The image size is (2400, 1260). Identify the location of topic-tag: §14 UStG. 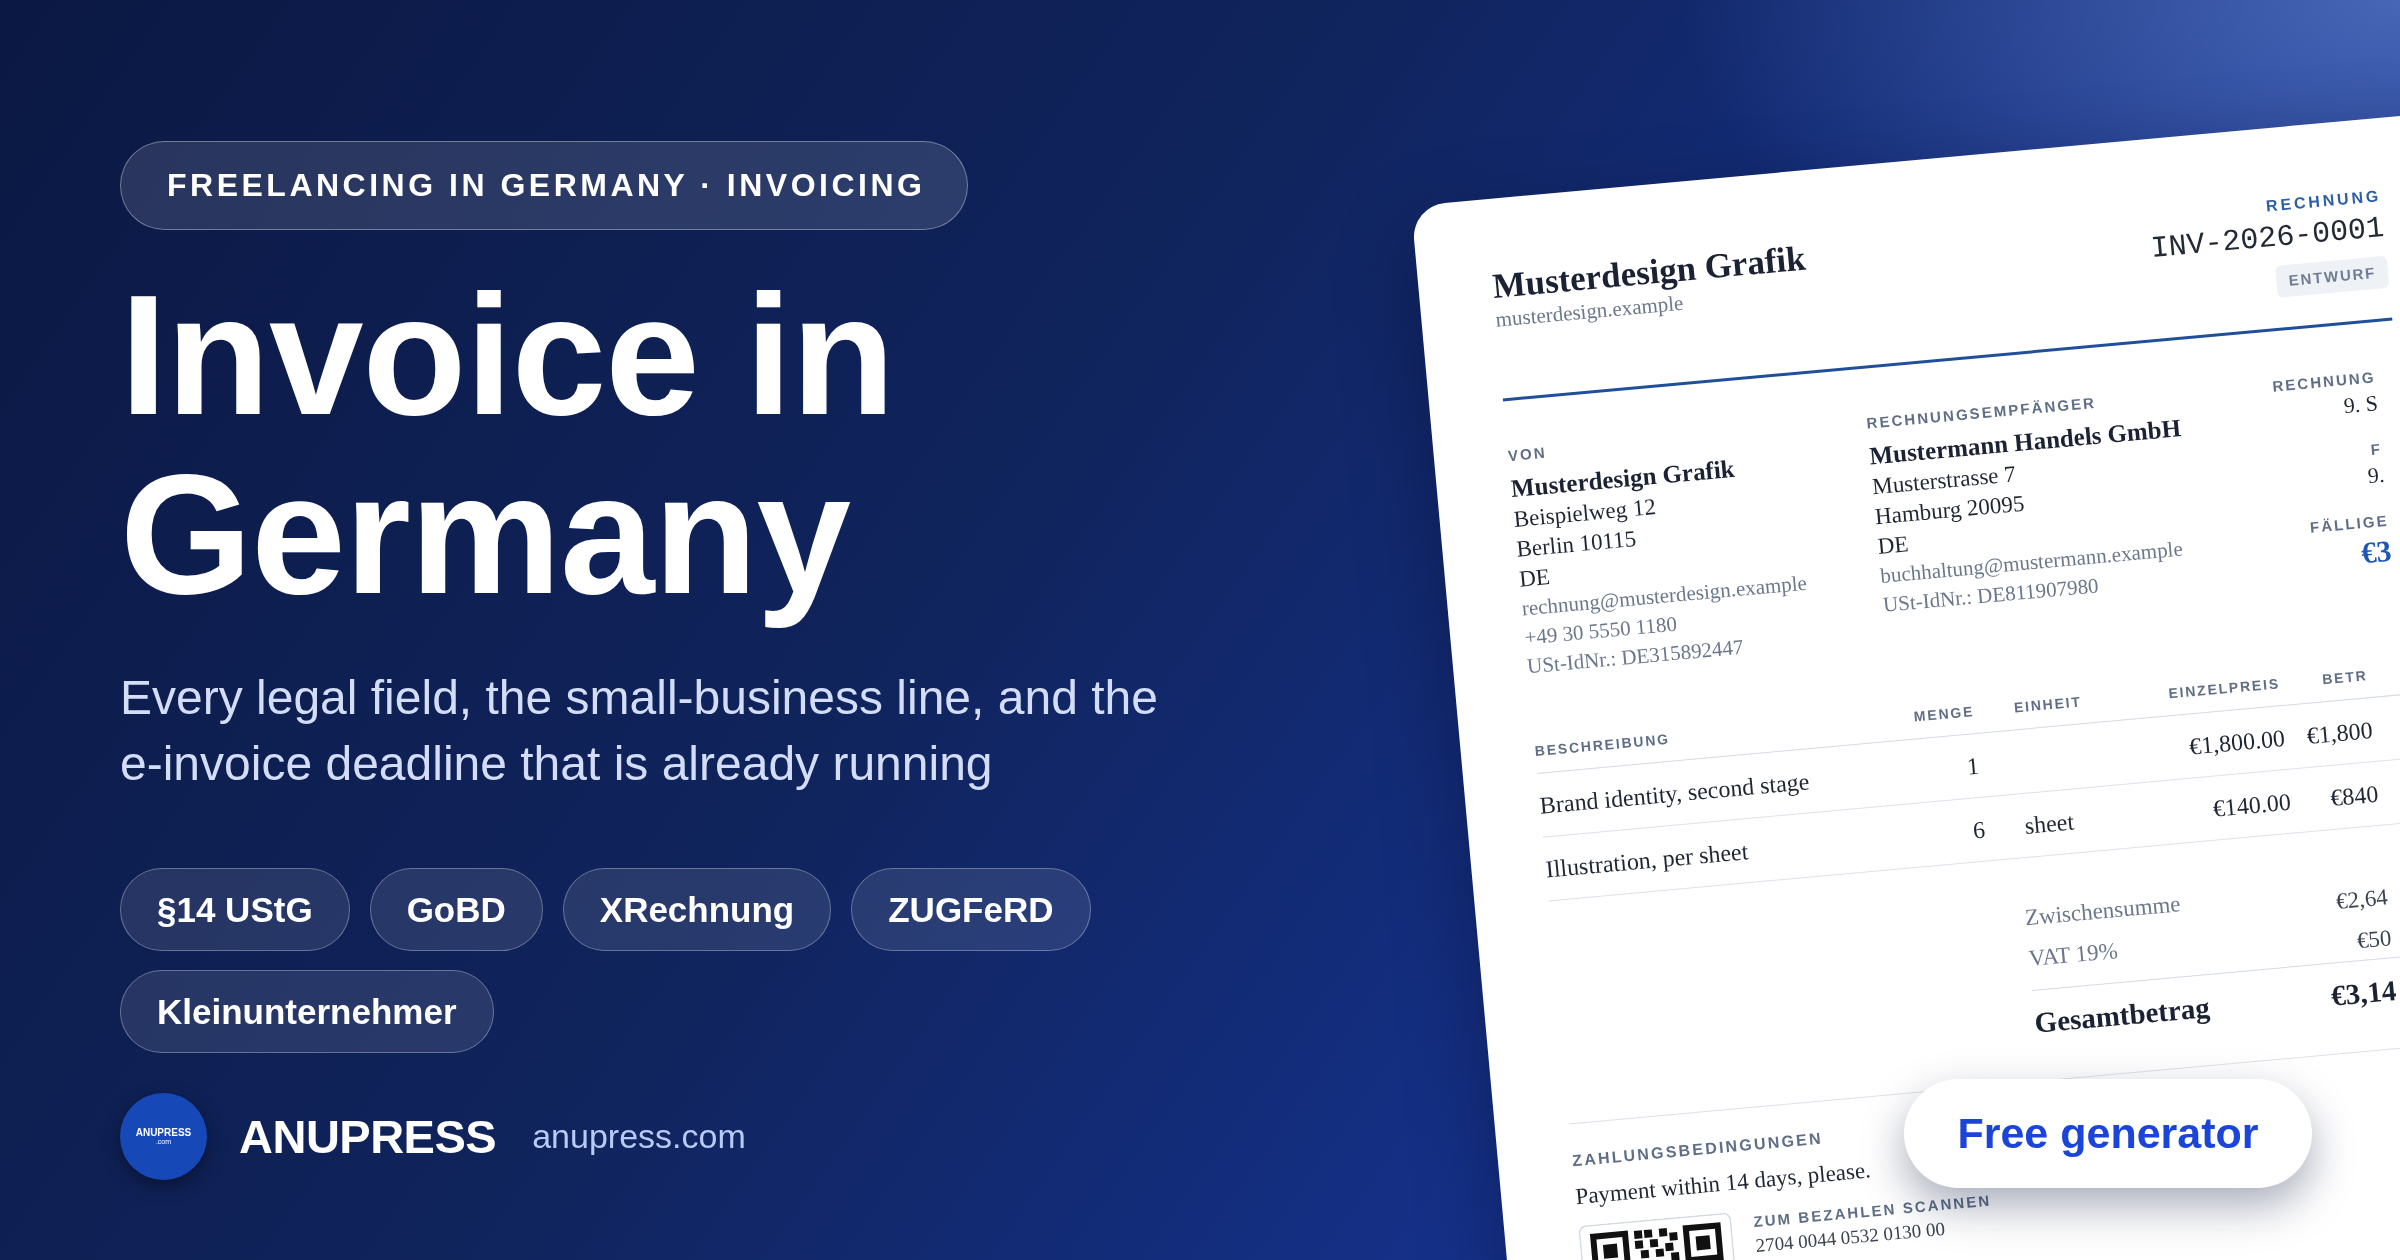
(235, 909).